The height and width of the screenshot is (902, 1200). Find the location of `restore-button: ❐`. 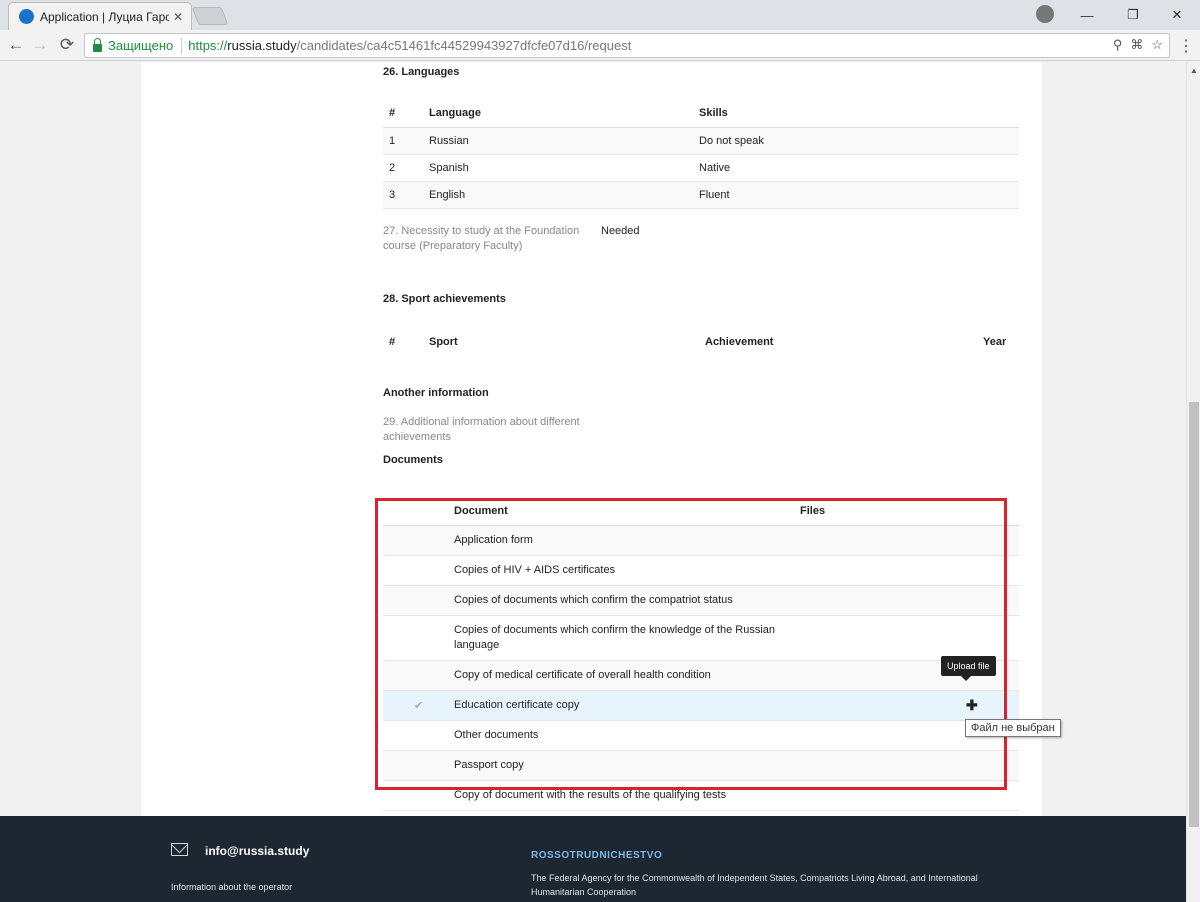

restore-button: ❐ is located at coordinates (1133, 15).